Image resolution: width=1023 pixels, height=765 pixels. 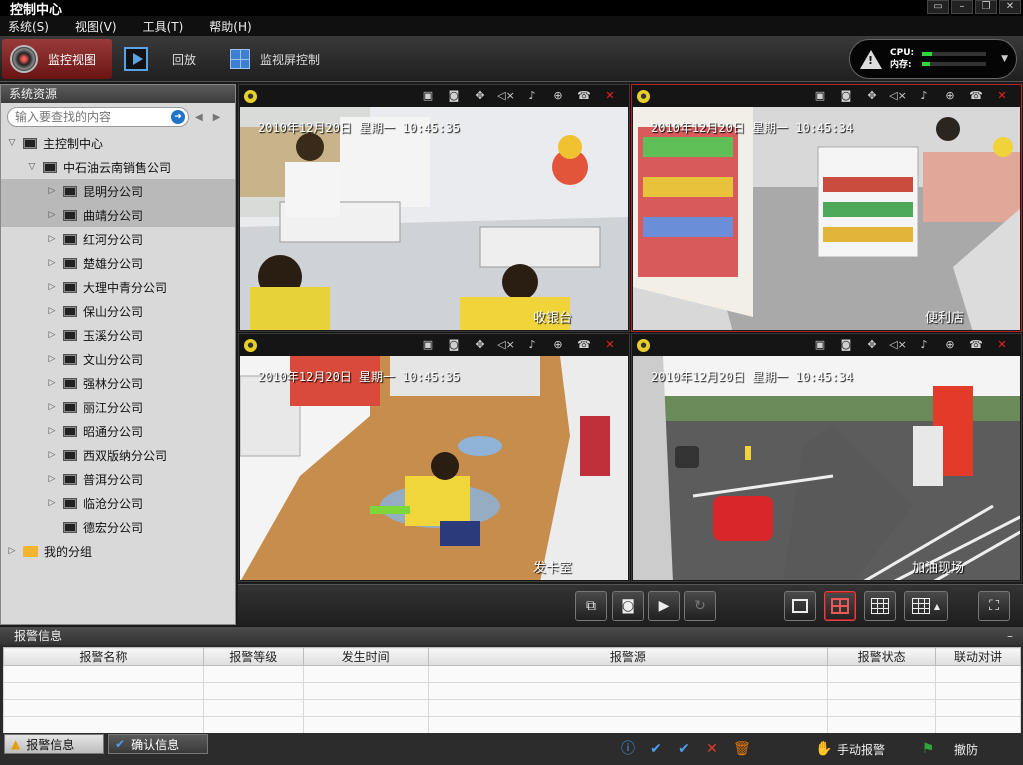 What do you see at coordinates (282, 59) in the screenshot?
I see `wall-control-button: 监视屏控制` at bounding box center [282, 59].